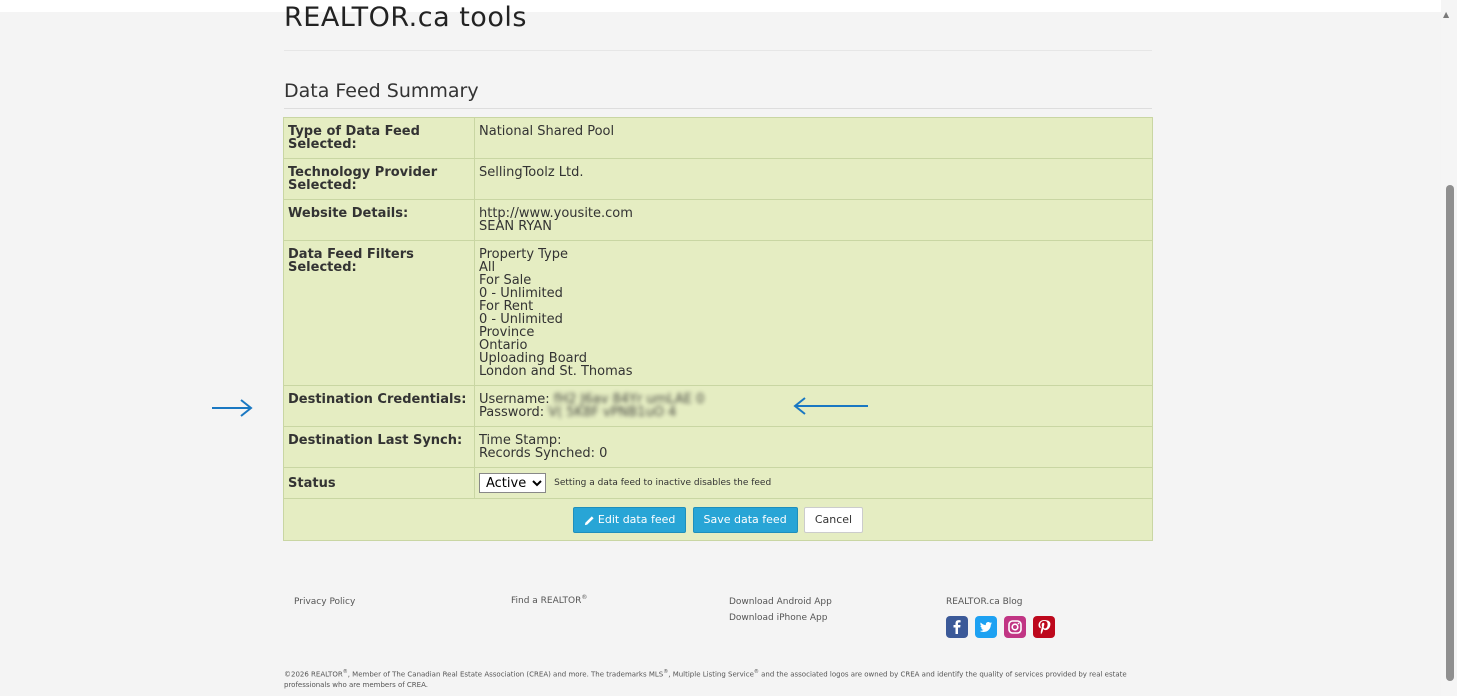 This screenshot has height=696, width=1457. Describe the element at coordinates (543, 453) in the screenshot. I see `records-synched-line: Records Synched: 0` at that location.